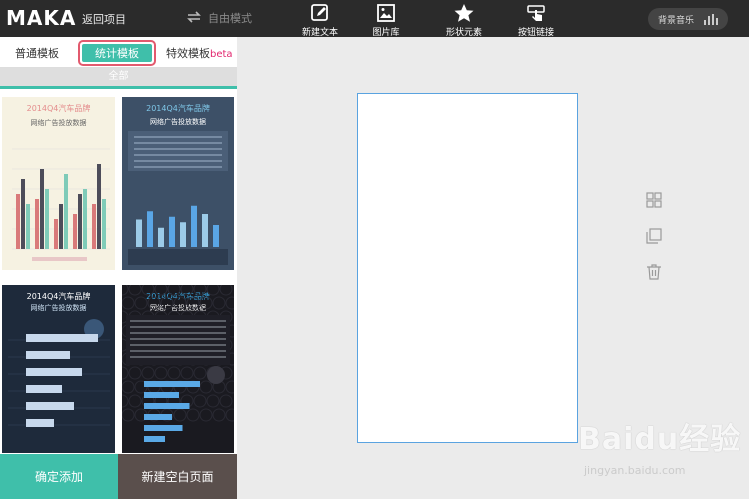 Image resolution: width=749 pixels, height=499 pixels. What do you see at coordinates (676, 20) in the screenshot?
I see `background-music-label: 背景音乐` at bounding box center [676, 20].